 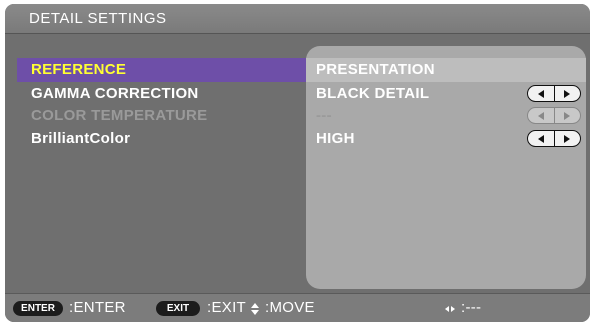 What do you see at coordinates (290, 307) in the screenshot?
I see `move-hint: :MOVE` at bounding box center [290, 307].